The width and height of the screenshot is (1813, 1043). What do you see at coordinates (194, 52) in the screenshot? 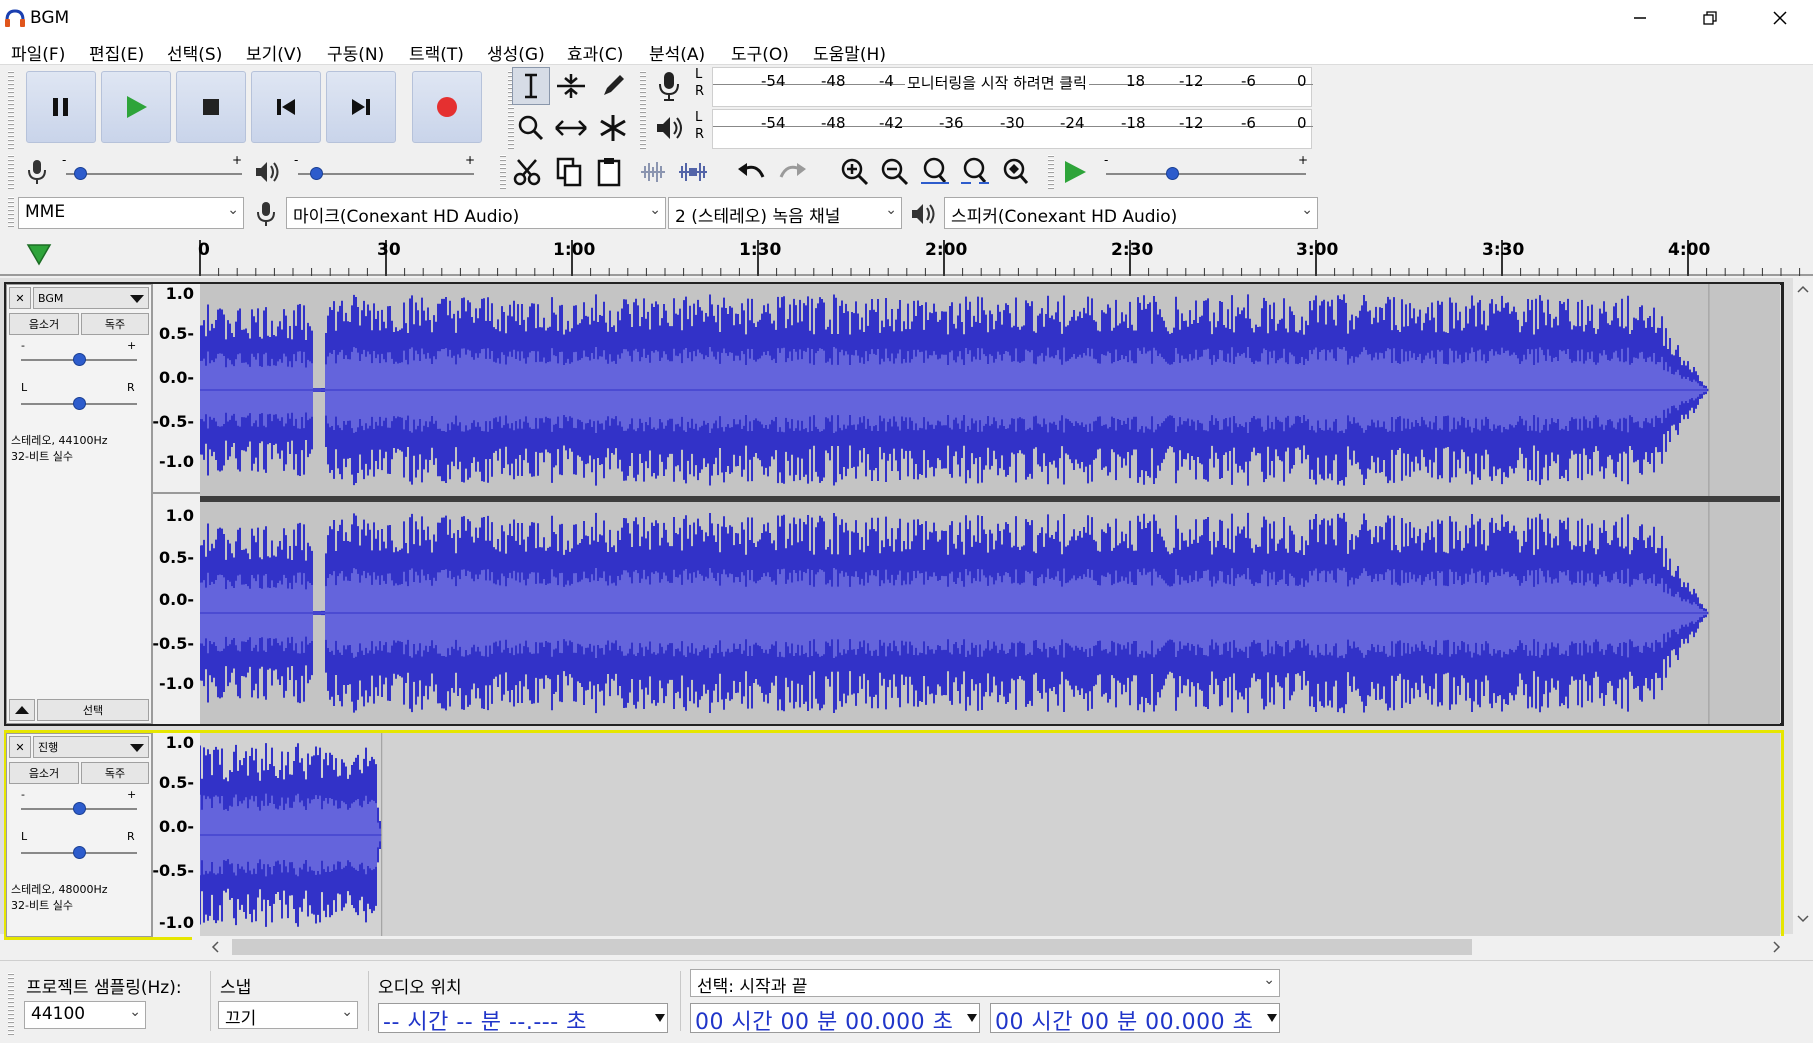
I see `menu-select: 선택(S)` at bounding box center [194, 52].